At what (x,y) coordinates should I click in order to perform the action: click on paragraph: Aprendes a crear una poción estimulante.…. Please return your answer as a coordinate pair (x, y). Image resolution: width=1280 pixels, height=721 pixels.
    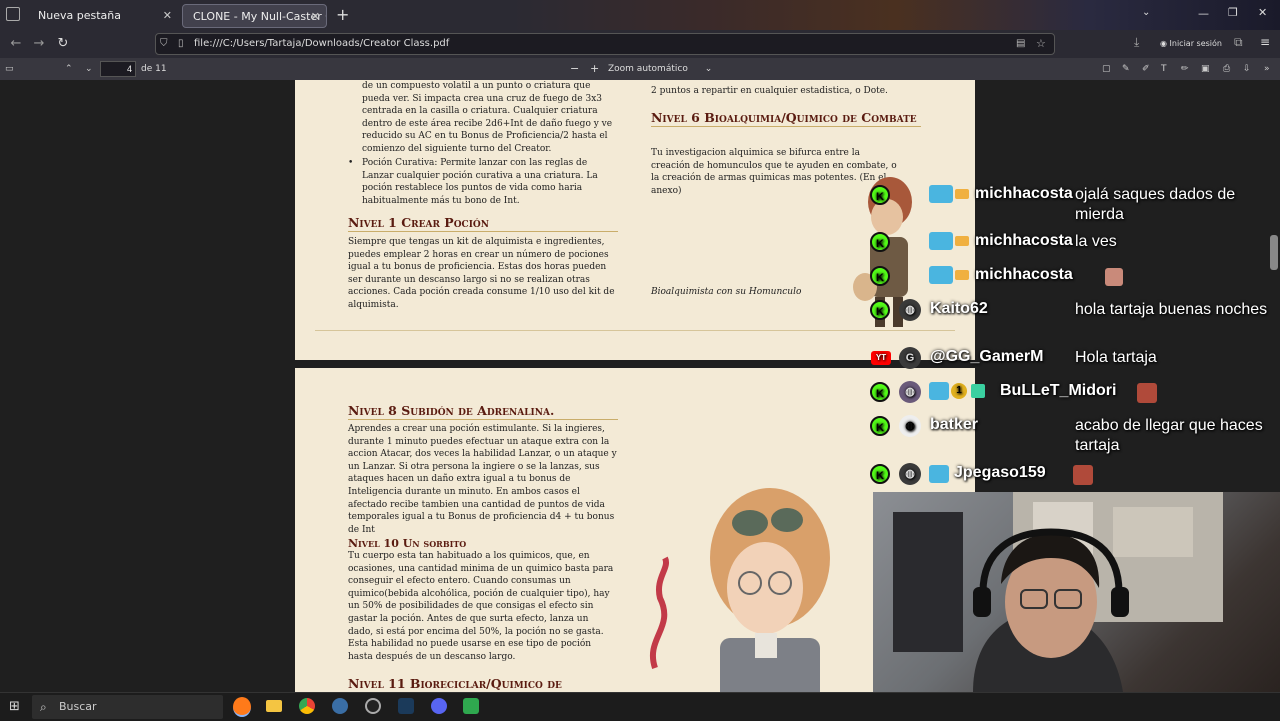
    Looking at the image, I should click on (482, 479).